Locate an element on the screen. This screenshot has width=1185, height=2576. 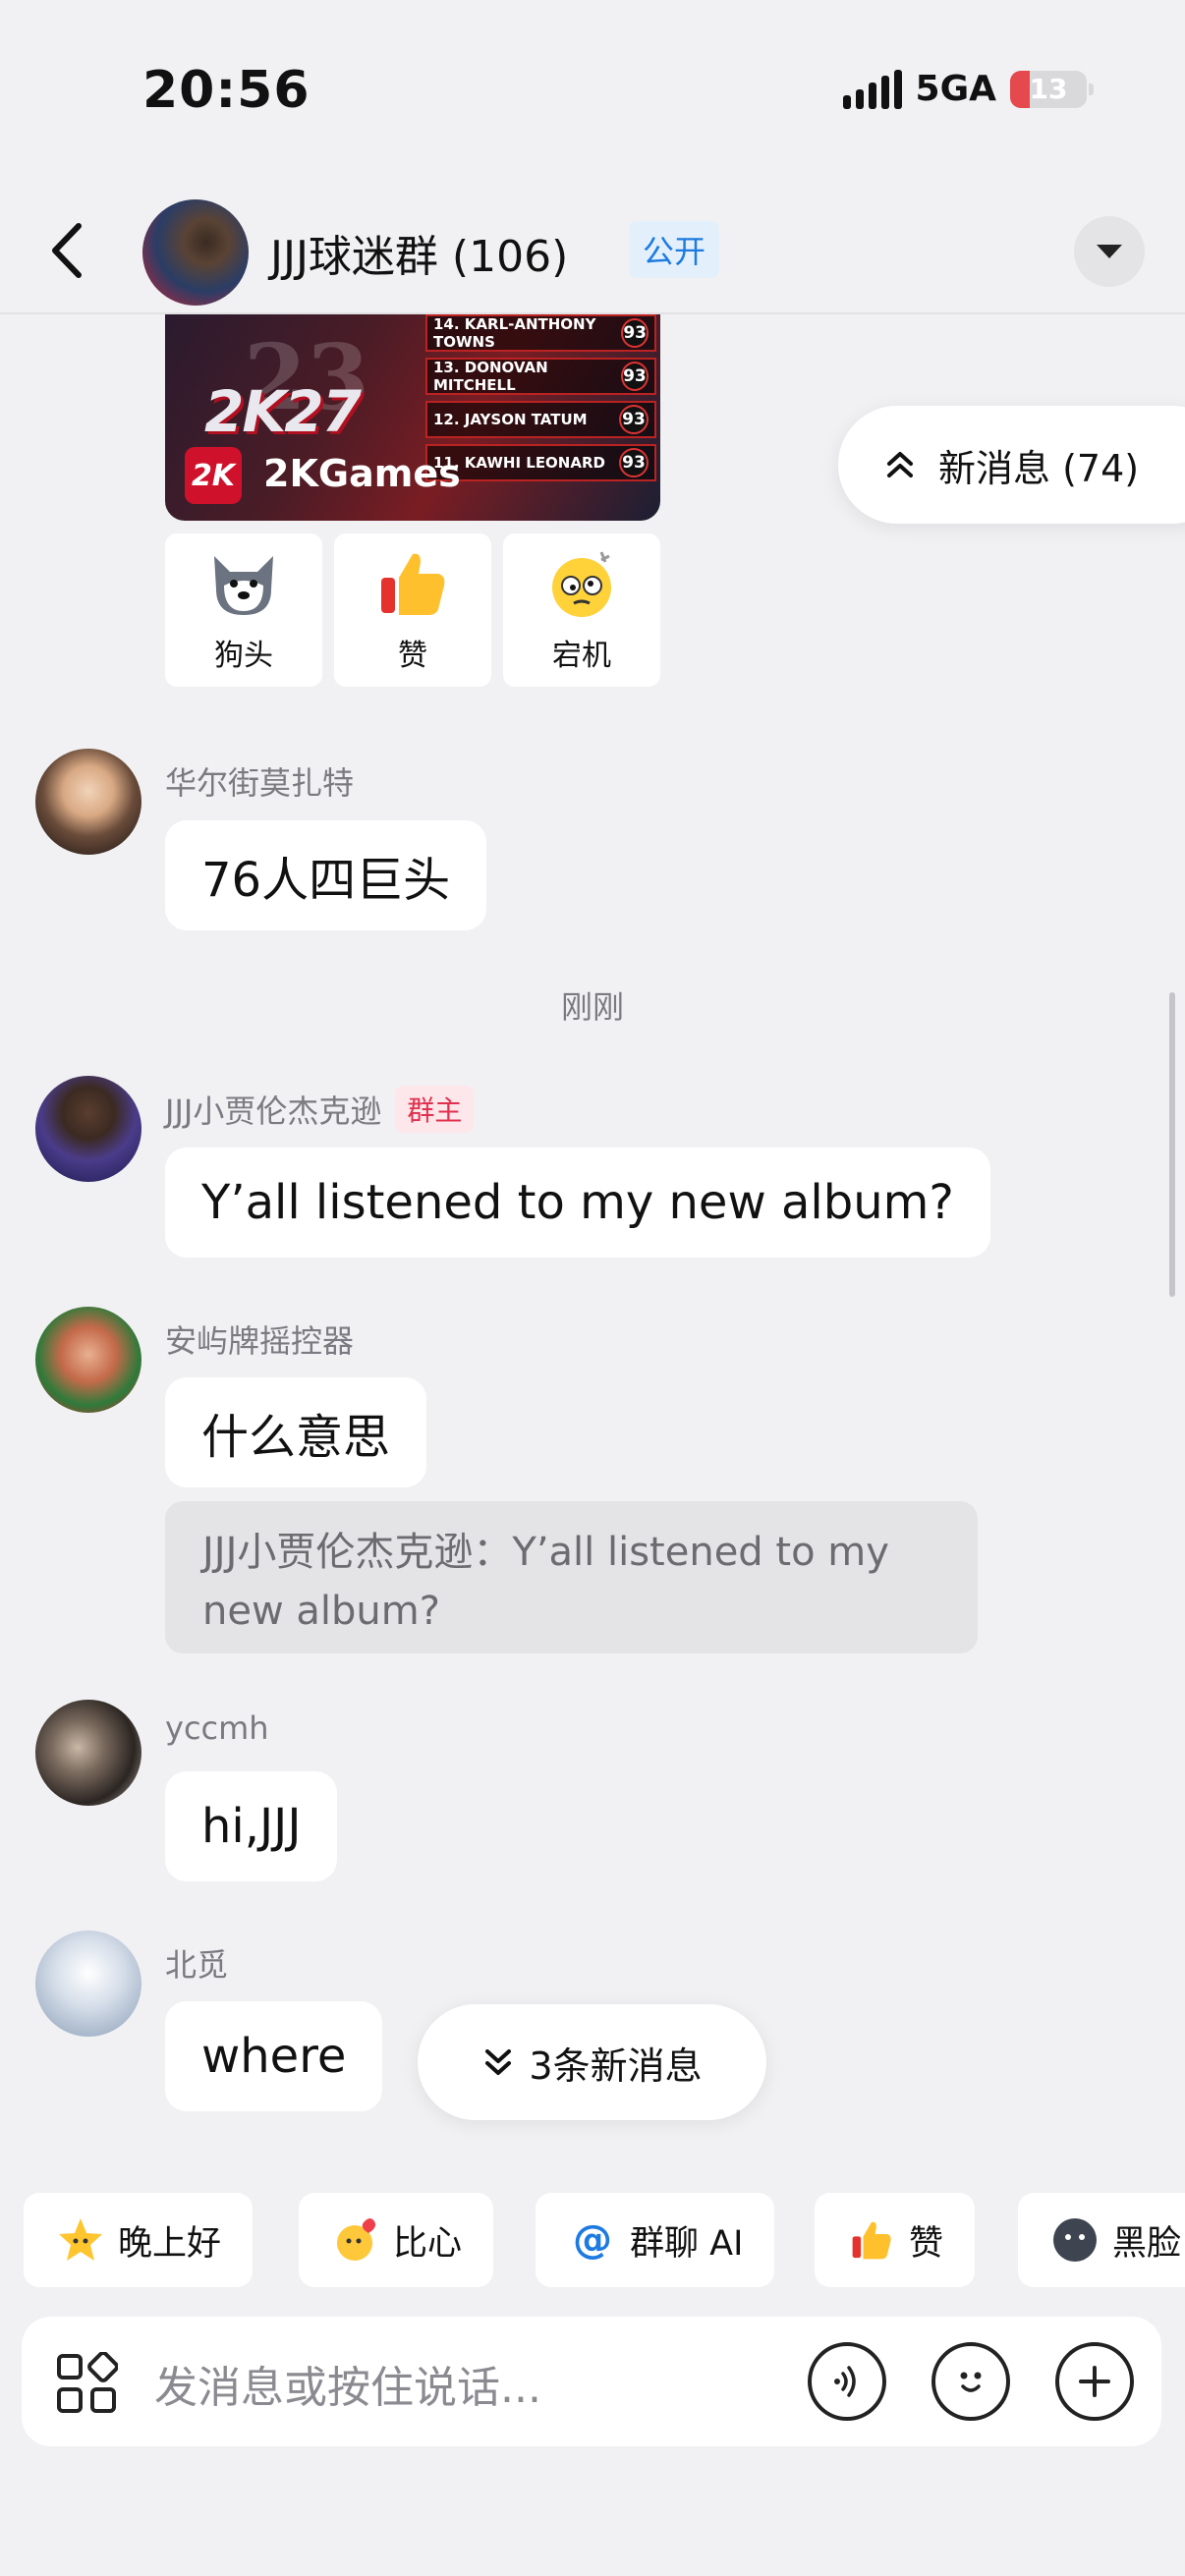
brand-name: 2KGames is located at coordinates (362, 473).